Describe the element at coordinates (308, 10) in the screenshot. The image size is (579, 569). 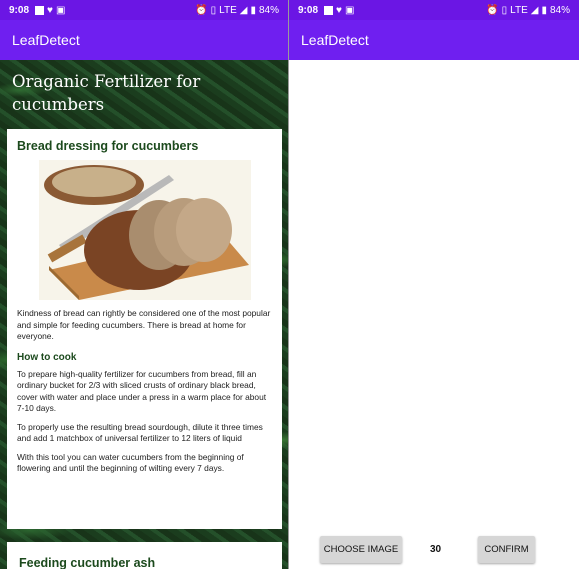
I see `status-time-right: 9:08` at that location.